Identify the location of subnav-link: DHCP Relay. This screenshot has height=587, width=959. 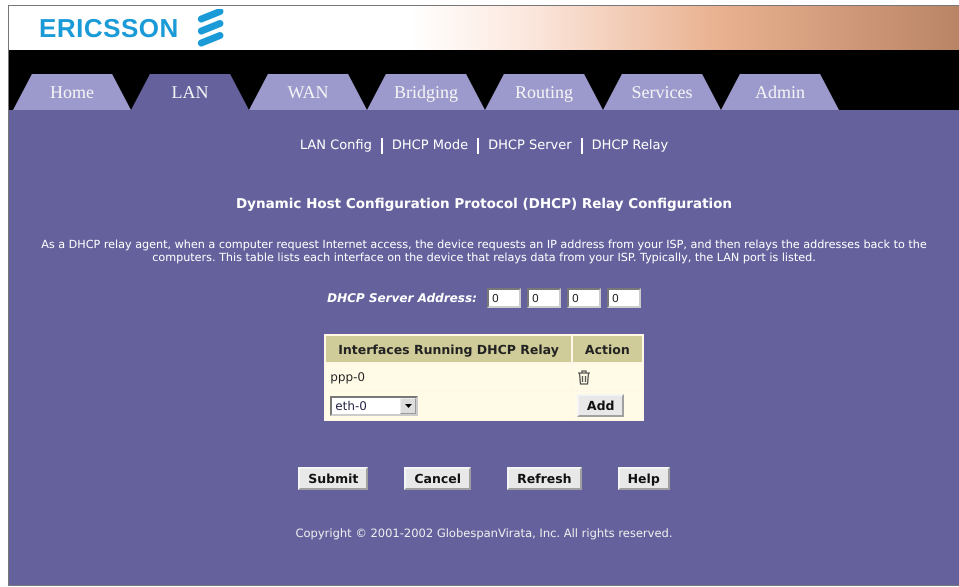
(629, 146).